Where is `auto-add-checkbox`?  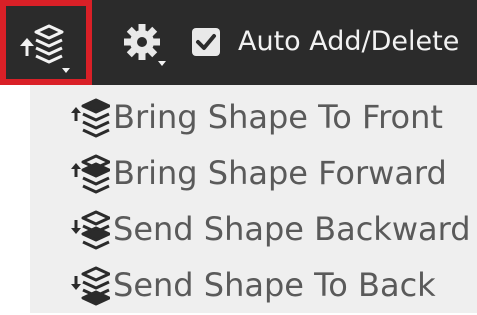 auto-add-checkbox is located at coordinates (206, 42).